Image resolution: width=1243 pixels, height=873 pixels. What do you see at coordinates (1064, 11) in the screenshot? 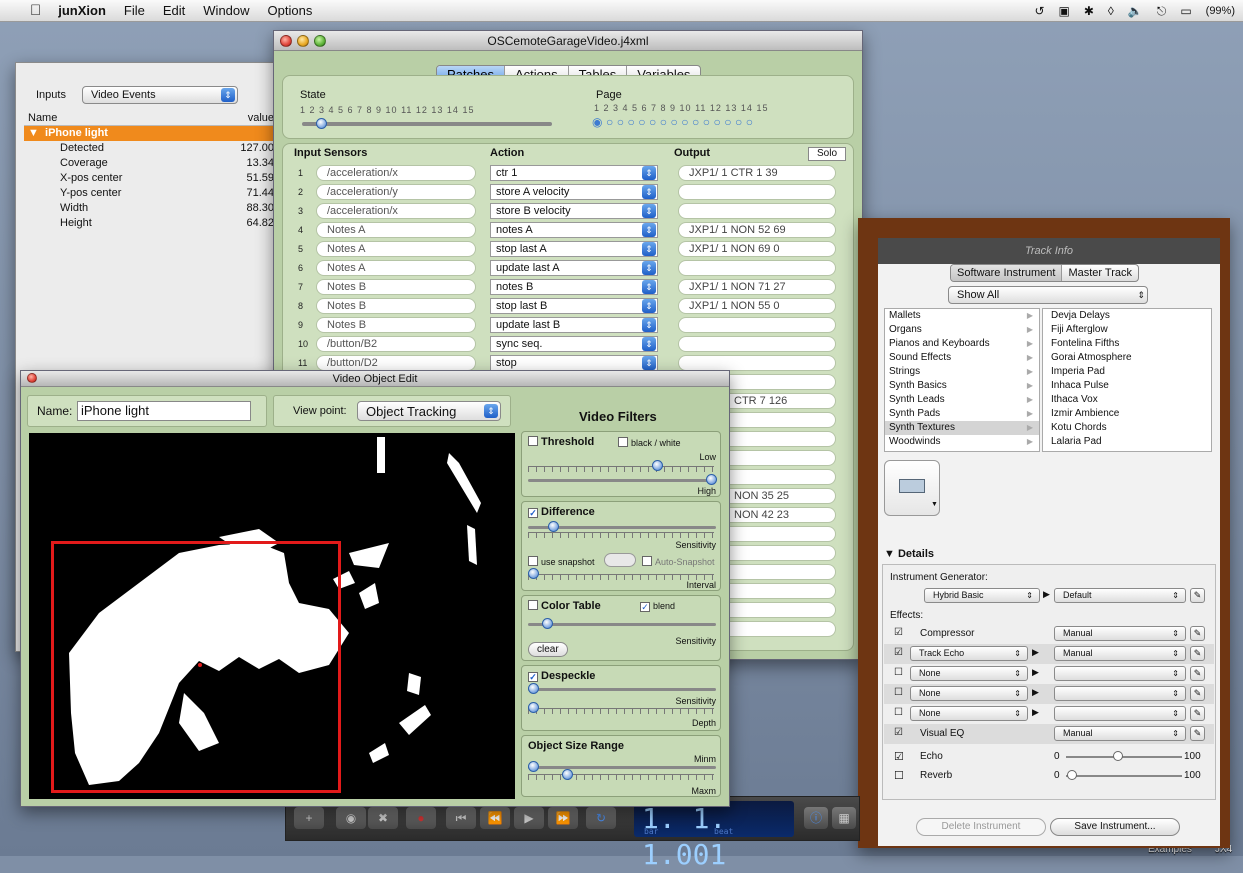
I see `display-icon: ▣` at bounding box center [1064, 11].